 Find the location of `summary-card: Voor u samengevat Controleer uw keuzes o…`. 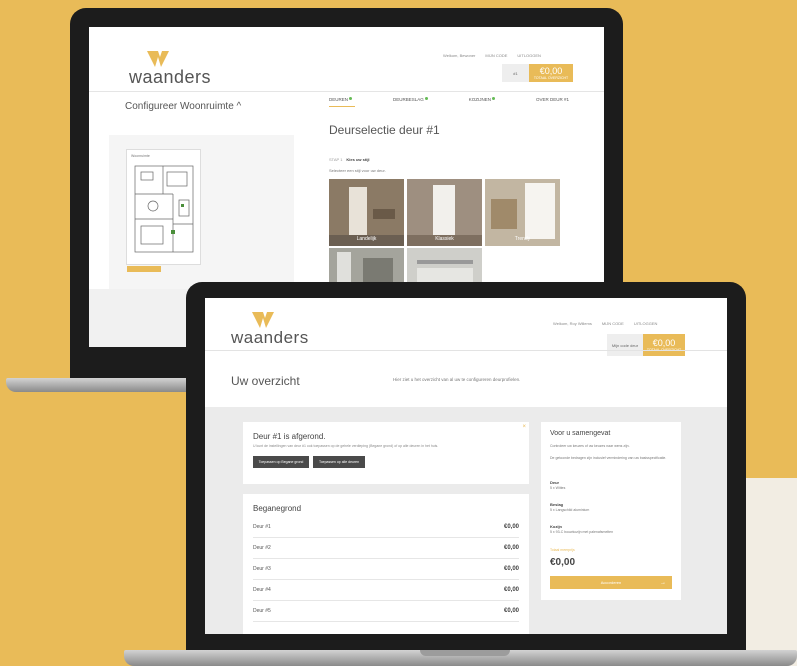

summary-card: Voor u samengevat Controleer uw keuzes o… is located at coordinates (611, 511).